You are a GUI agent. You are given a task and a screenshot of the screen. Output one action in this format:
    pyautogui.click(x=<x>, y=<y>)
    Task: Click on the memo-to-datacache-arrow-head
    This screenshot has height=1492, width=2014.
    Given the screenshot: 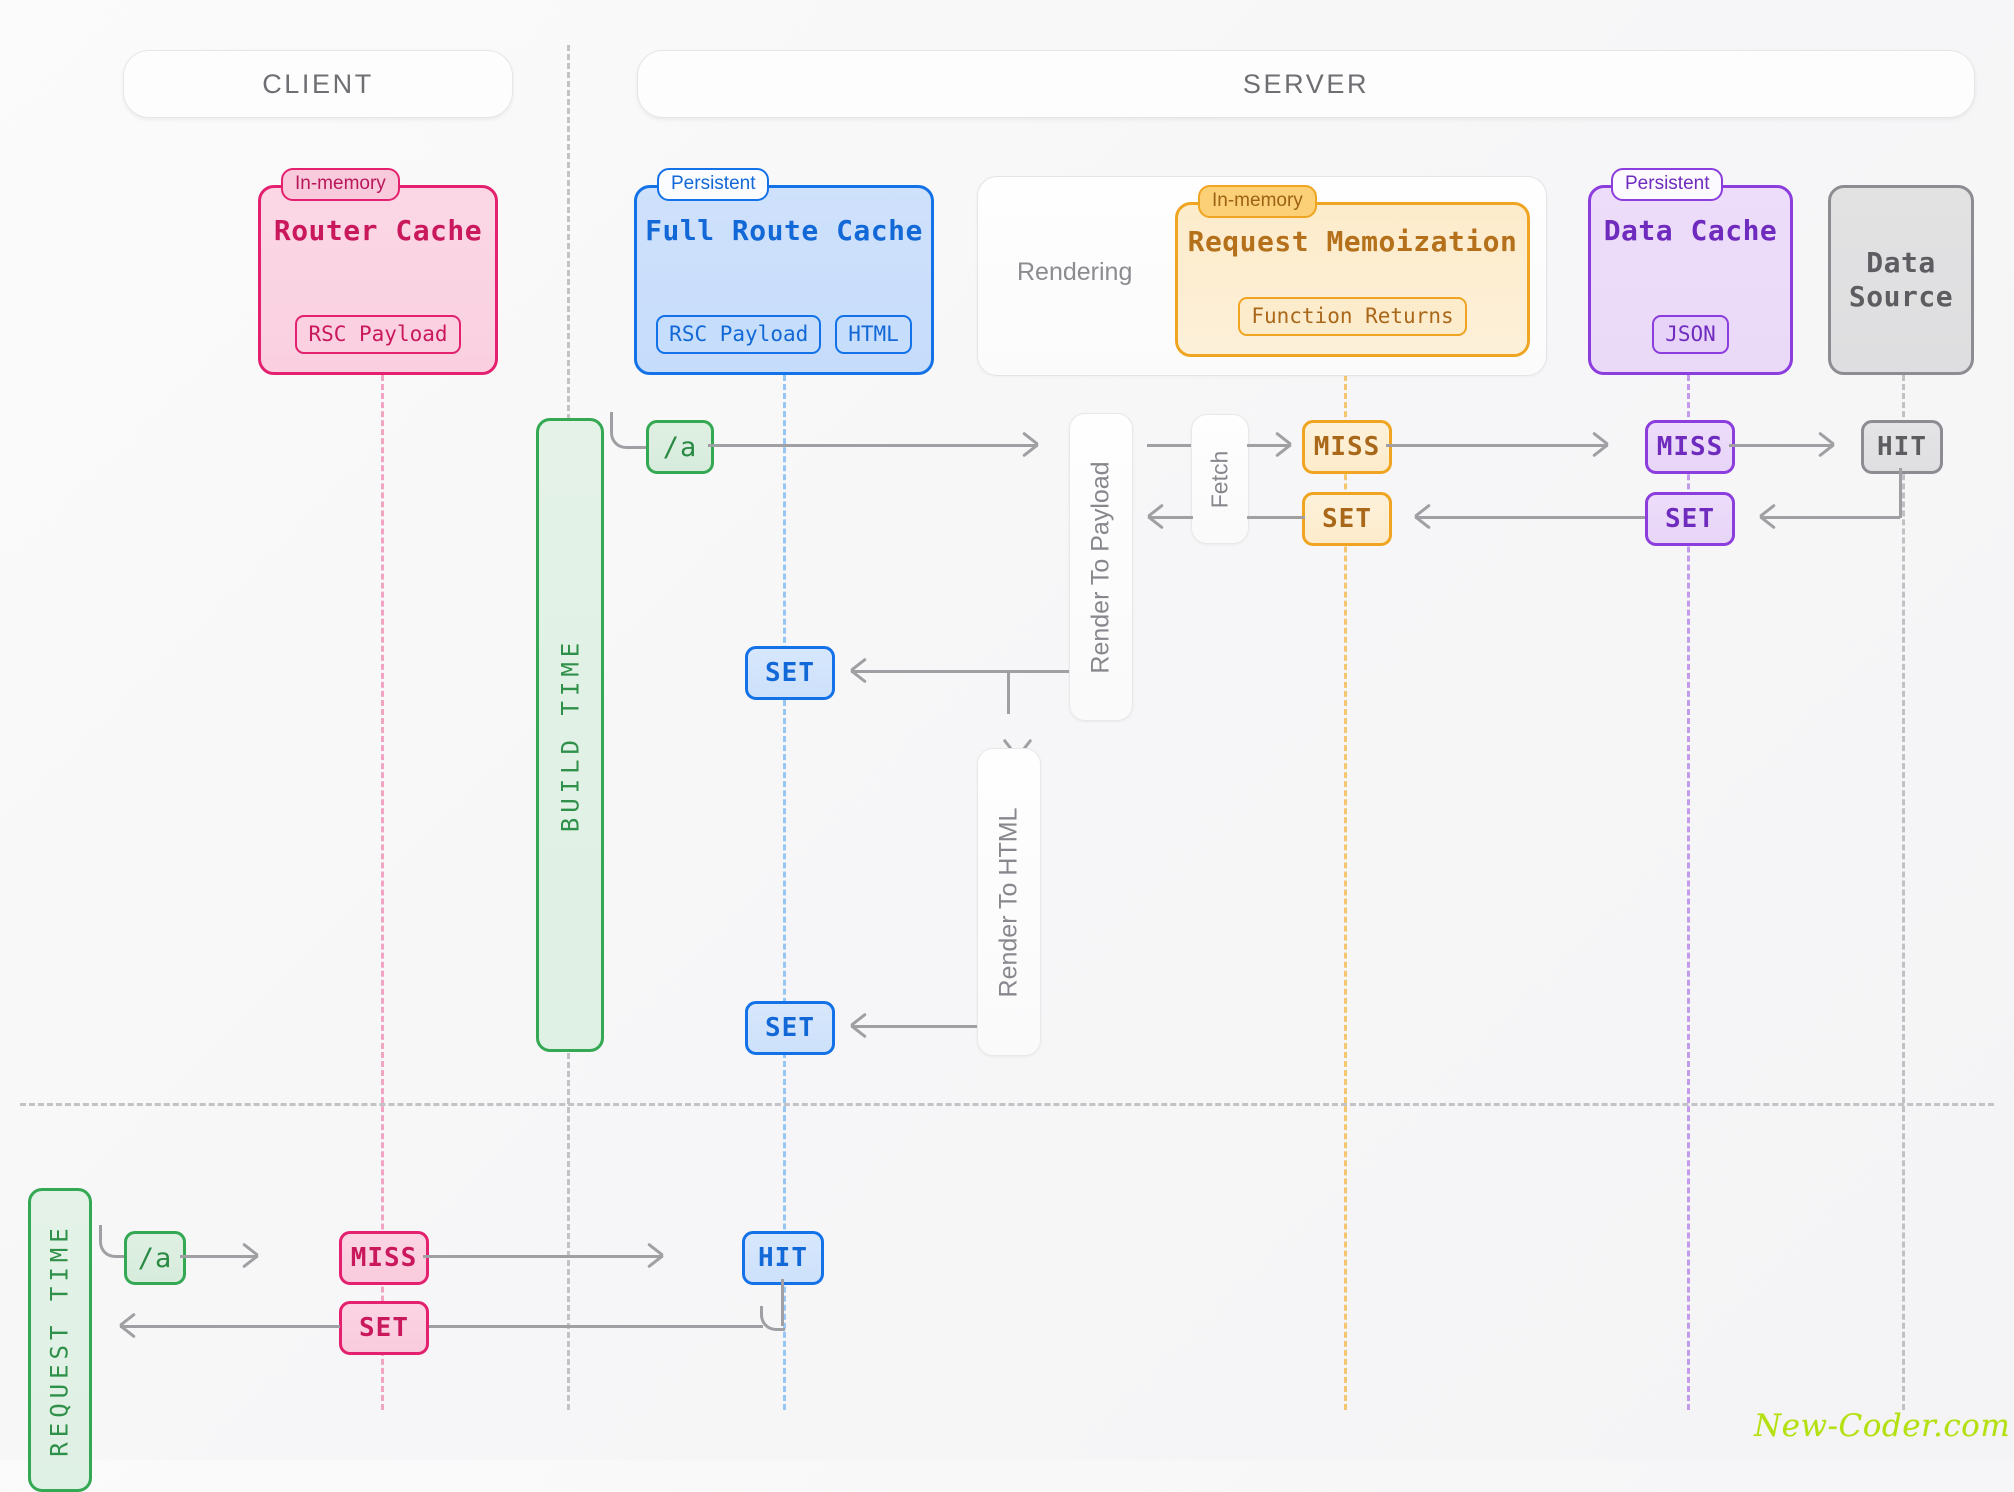 What is the action you would take?
    pyautogui.click(x=1598, y=444)
    